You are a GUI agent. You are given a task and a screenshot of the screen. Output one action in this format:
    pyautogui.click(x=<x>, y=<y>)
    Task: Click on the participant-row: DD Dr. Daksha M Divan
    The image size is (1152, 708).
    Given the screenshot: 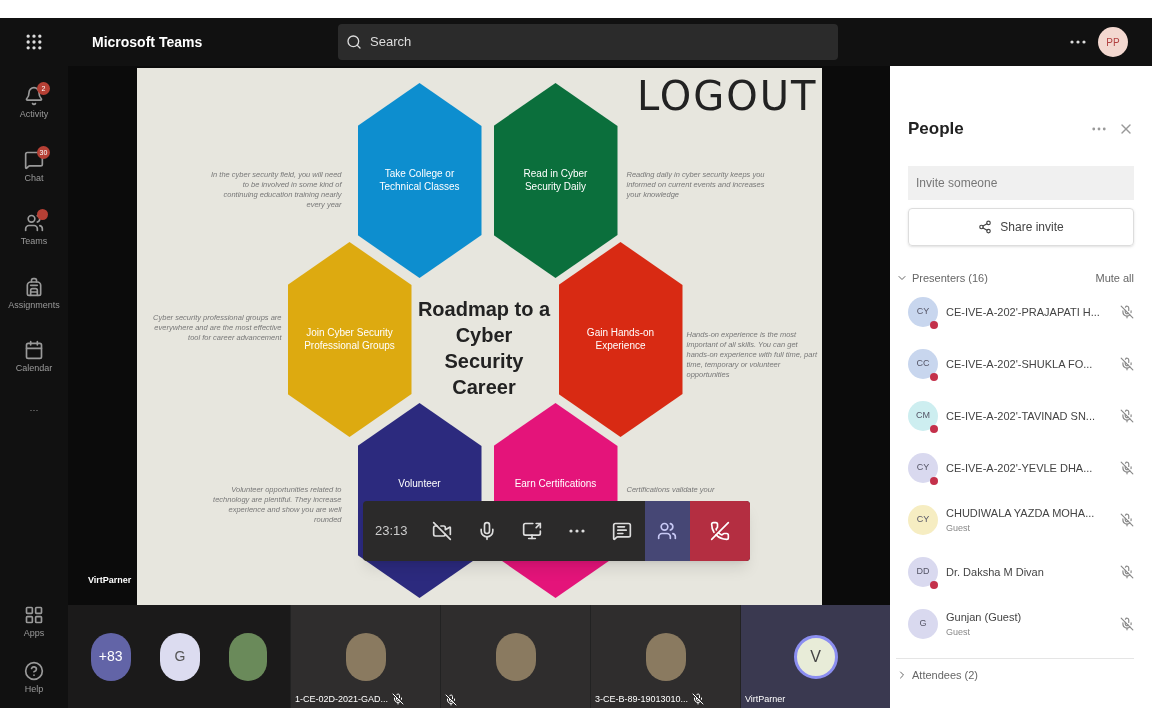 What is the action you would take?
    pyautogui.click(x=1021, y=572)
    